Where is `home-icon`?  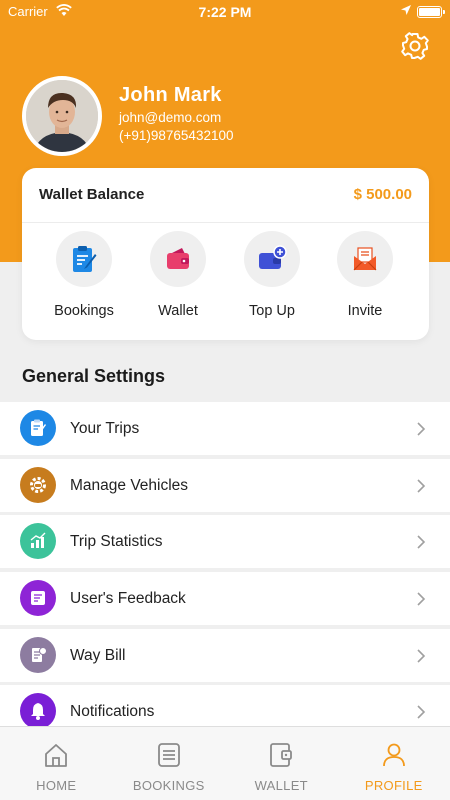 home-icon is located at coordinates (56, 755).